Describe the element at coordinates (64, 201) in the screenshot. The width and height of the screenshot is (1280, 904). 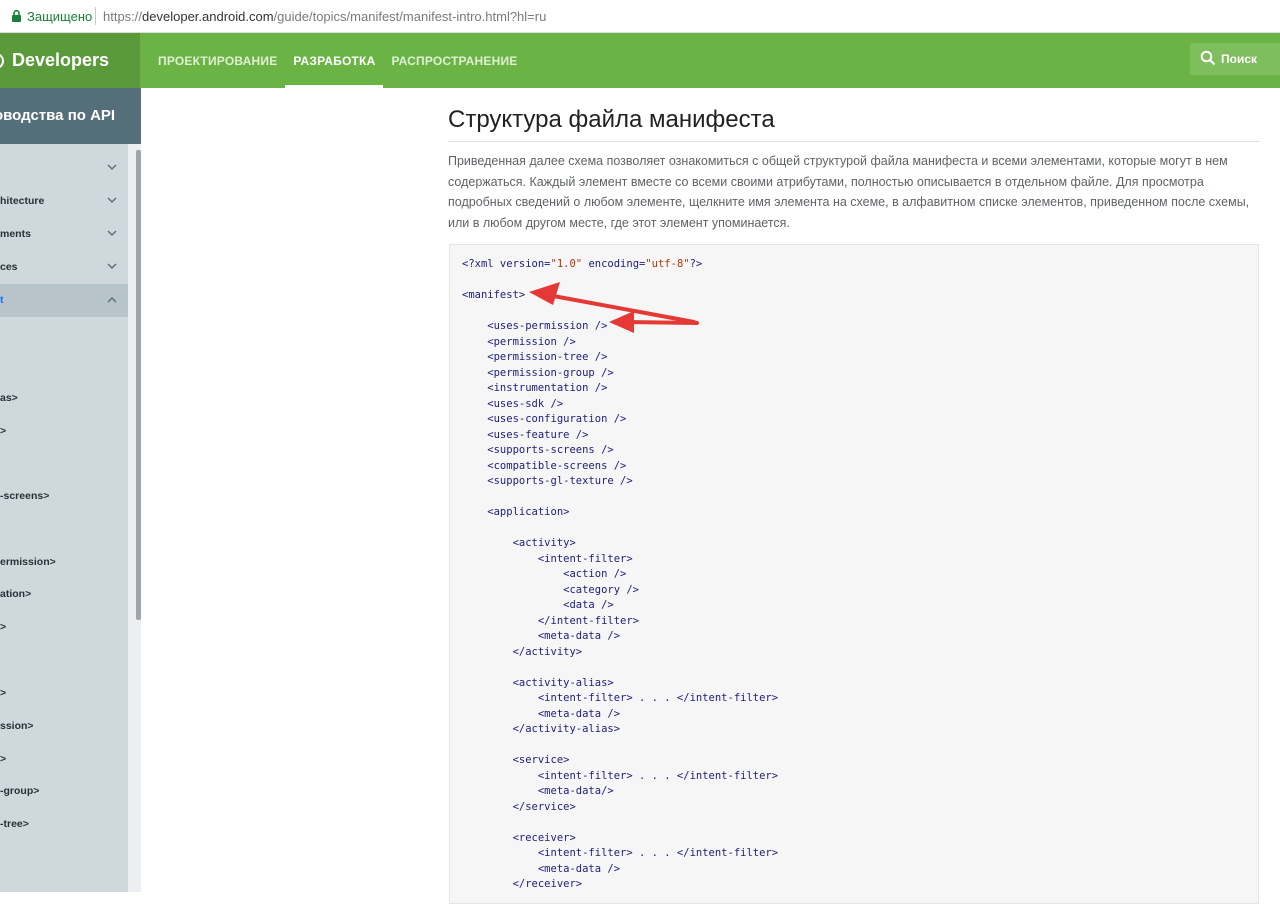
I see `sidebar-section-architecture: hitecture` at that location.